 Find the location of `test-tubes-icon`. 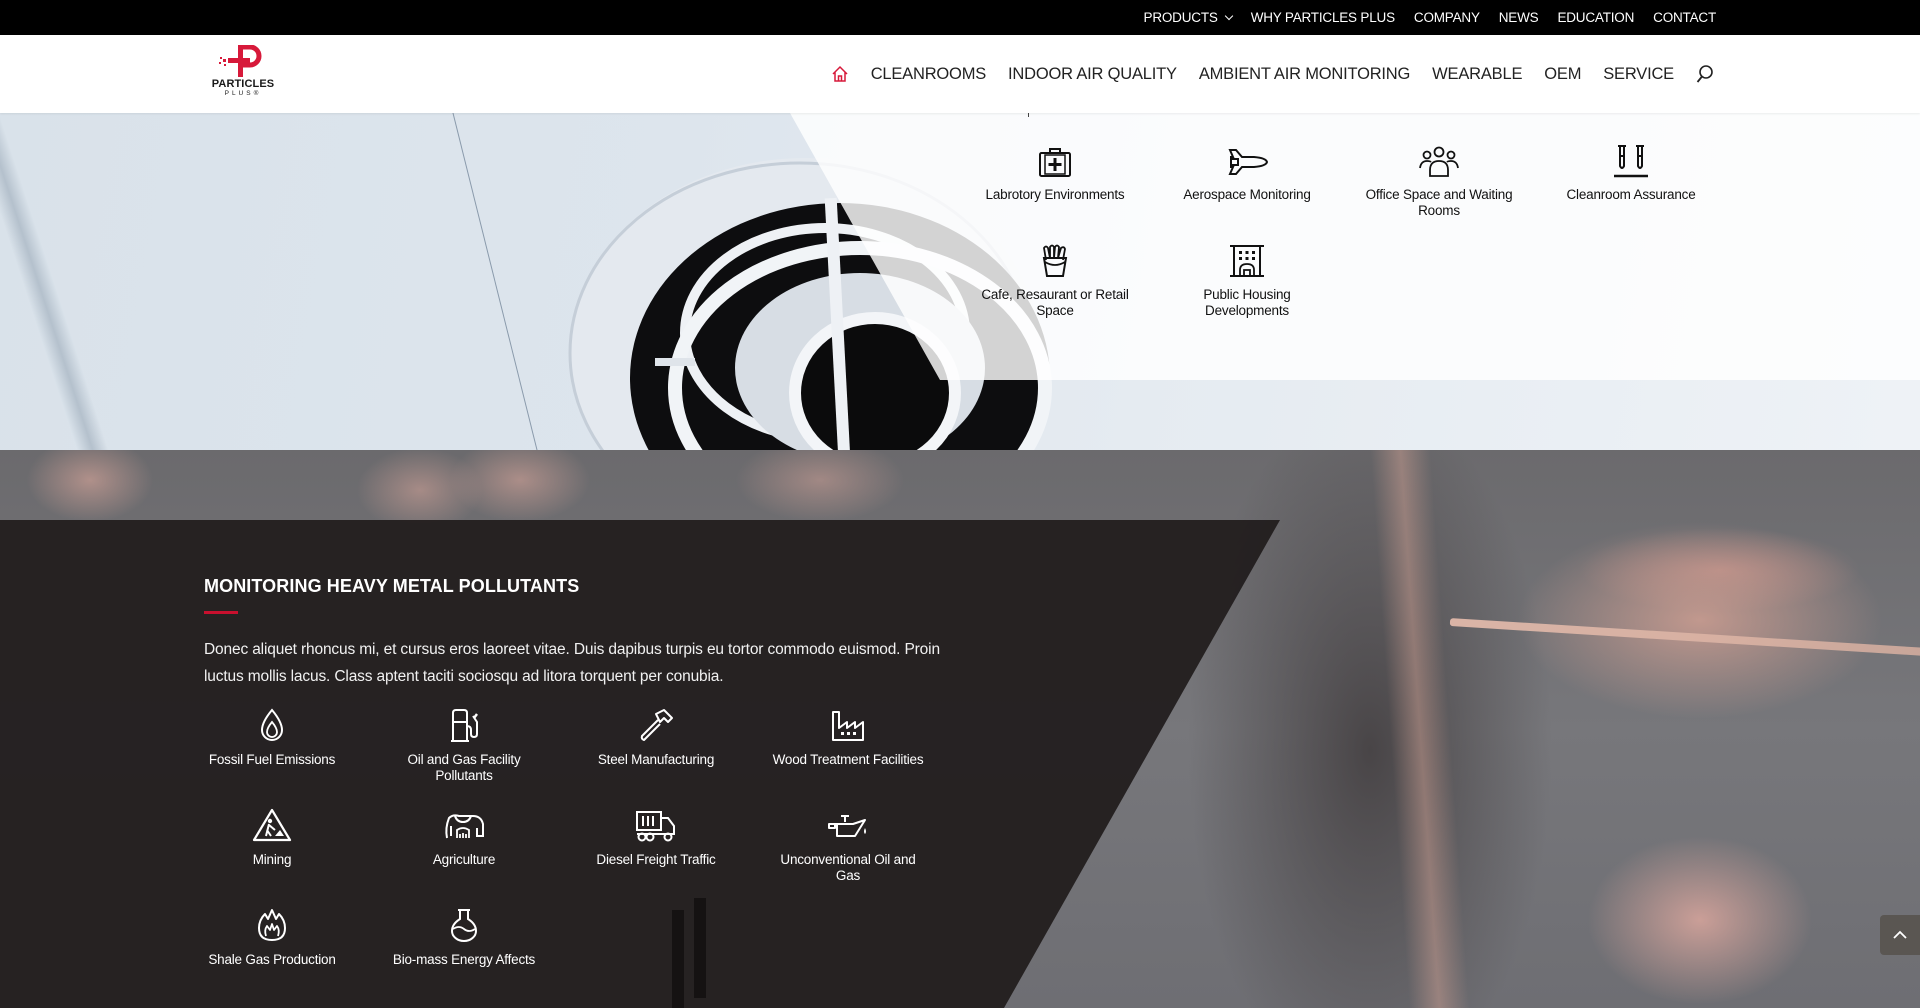

test-tubes-icon is located at coordinates (1631, 161).